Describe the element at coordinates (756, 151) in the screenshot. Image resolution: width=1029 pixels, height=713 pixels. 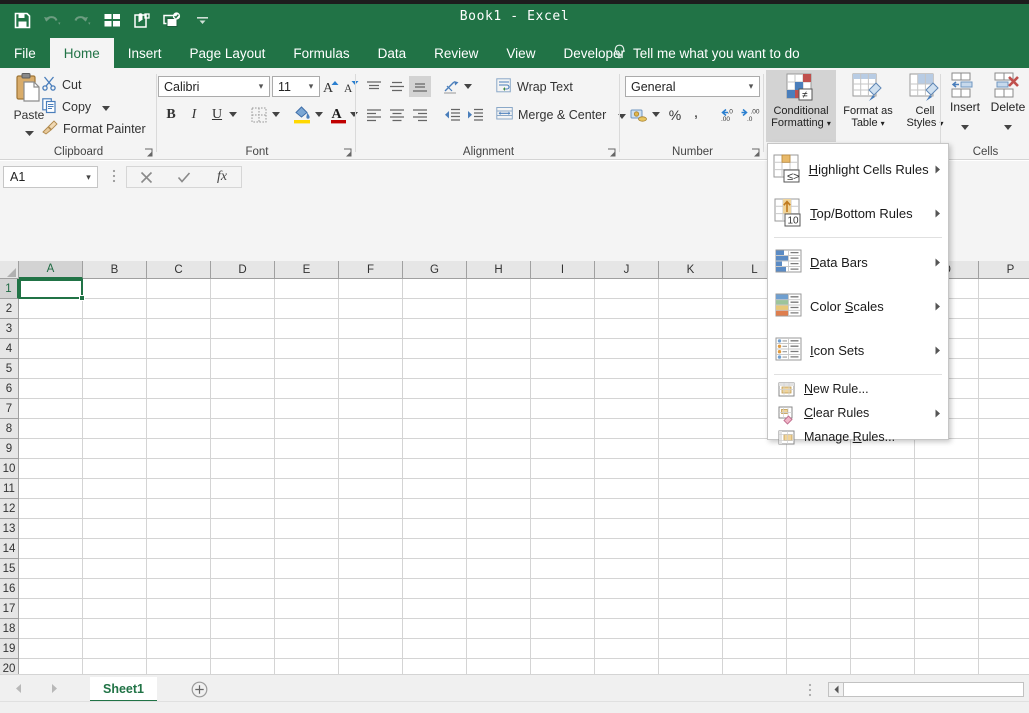
I see `number-dialog-launcher` at that location.